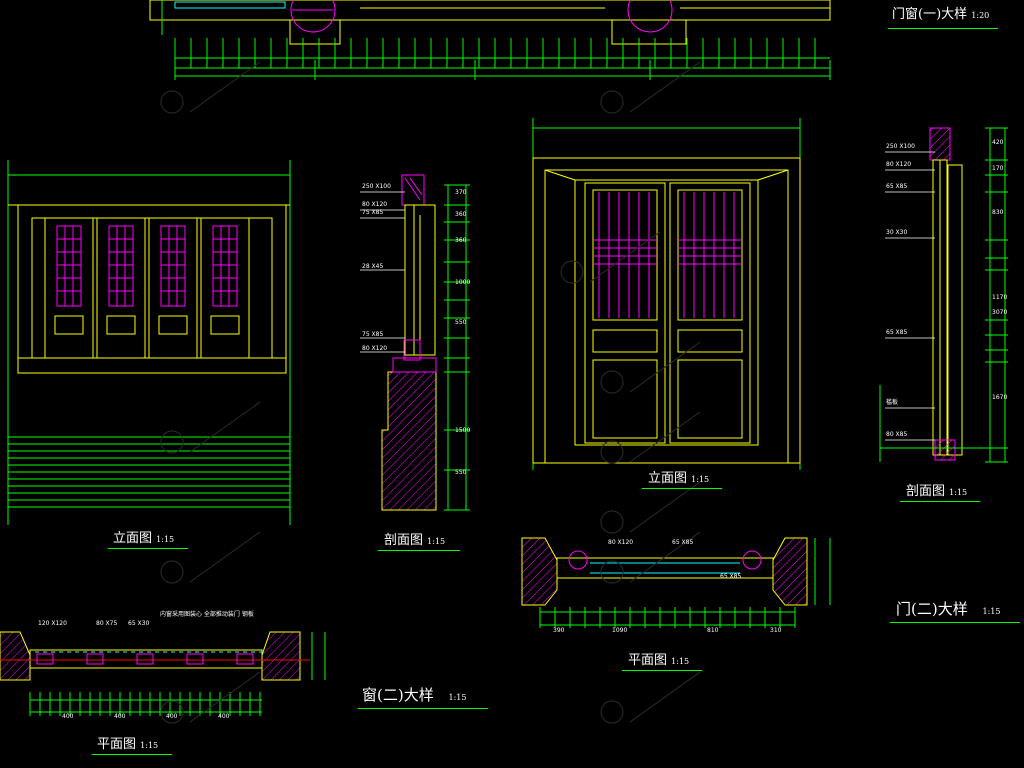 Image resolution: width=1024 pixels, height=768 pixels. What do you see at coordinates (980, 15) in the screenshot?
I see `title-scale: 1:20` at bounding box center [980, 15].